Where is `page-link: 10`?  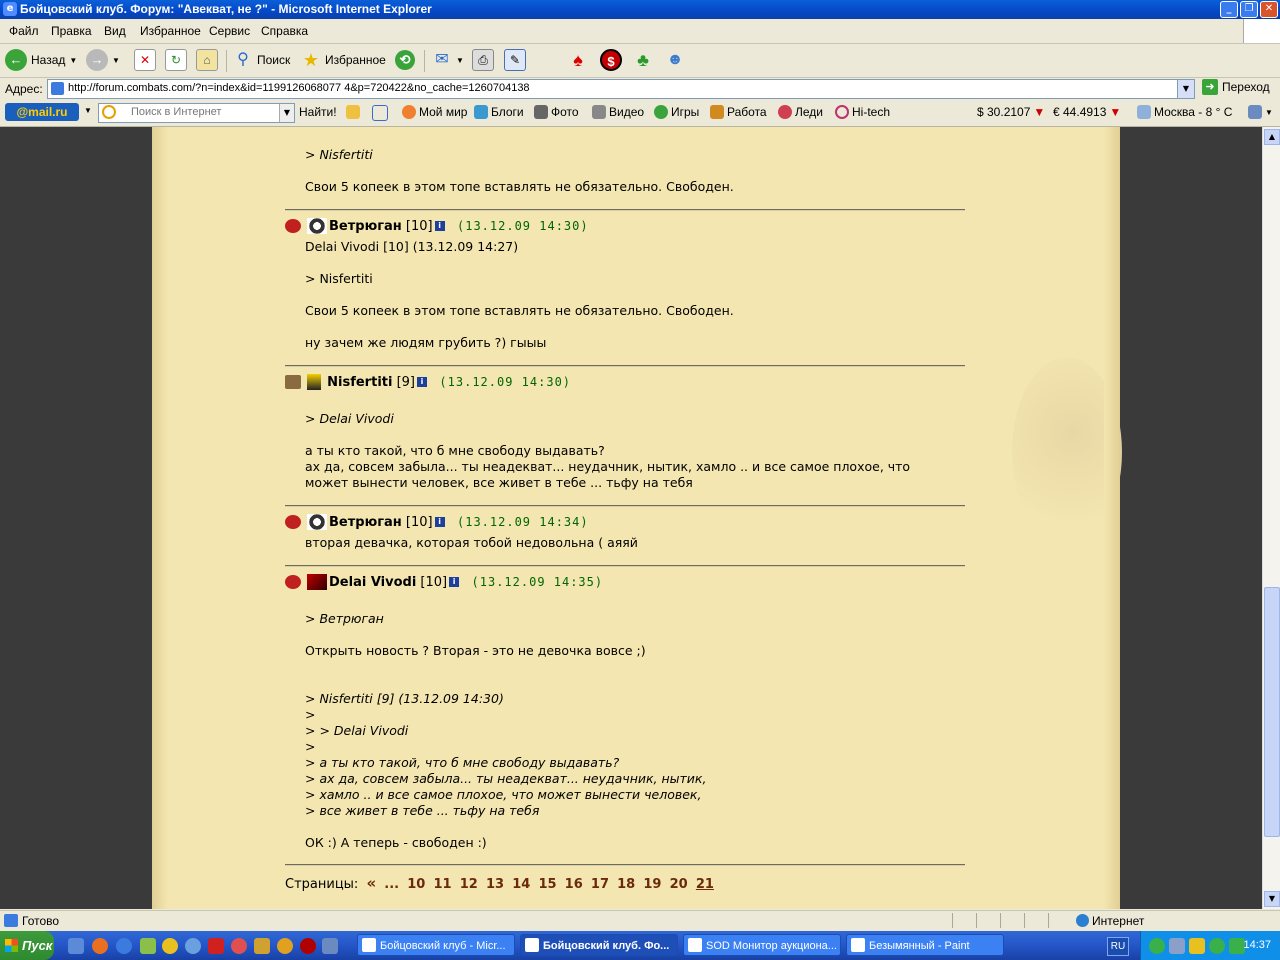
page-link: 10 is located at coordinates (416, 884).